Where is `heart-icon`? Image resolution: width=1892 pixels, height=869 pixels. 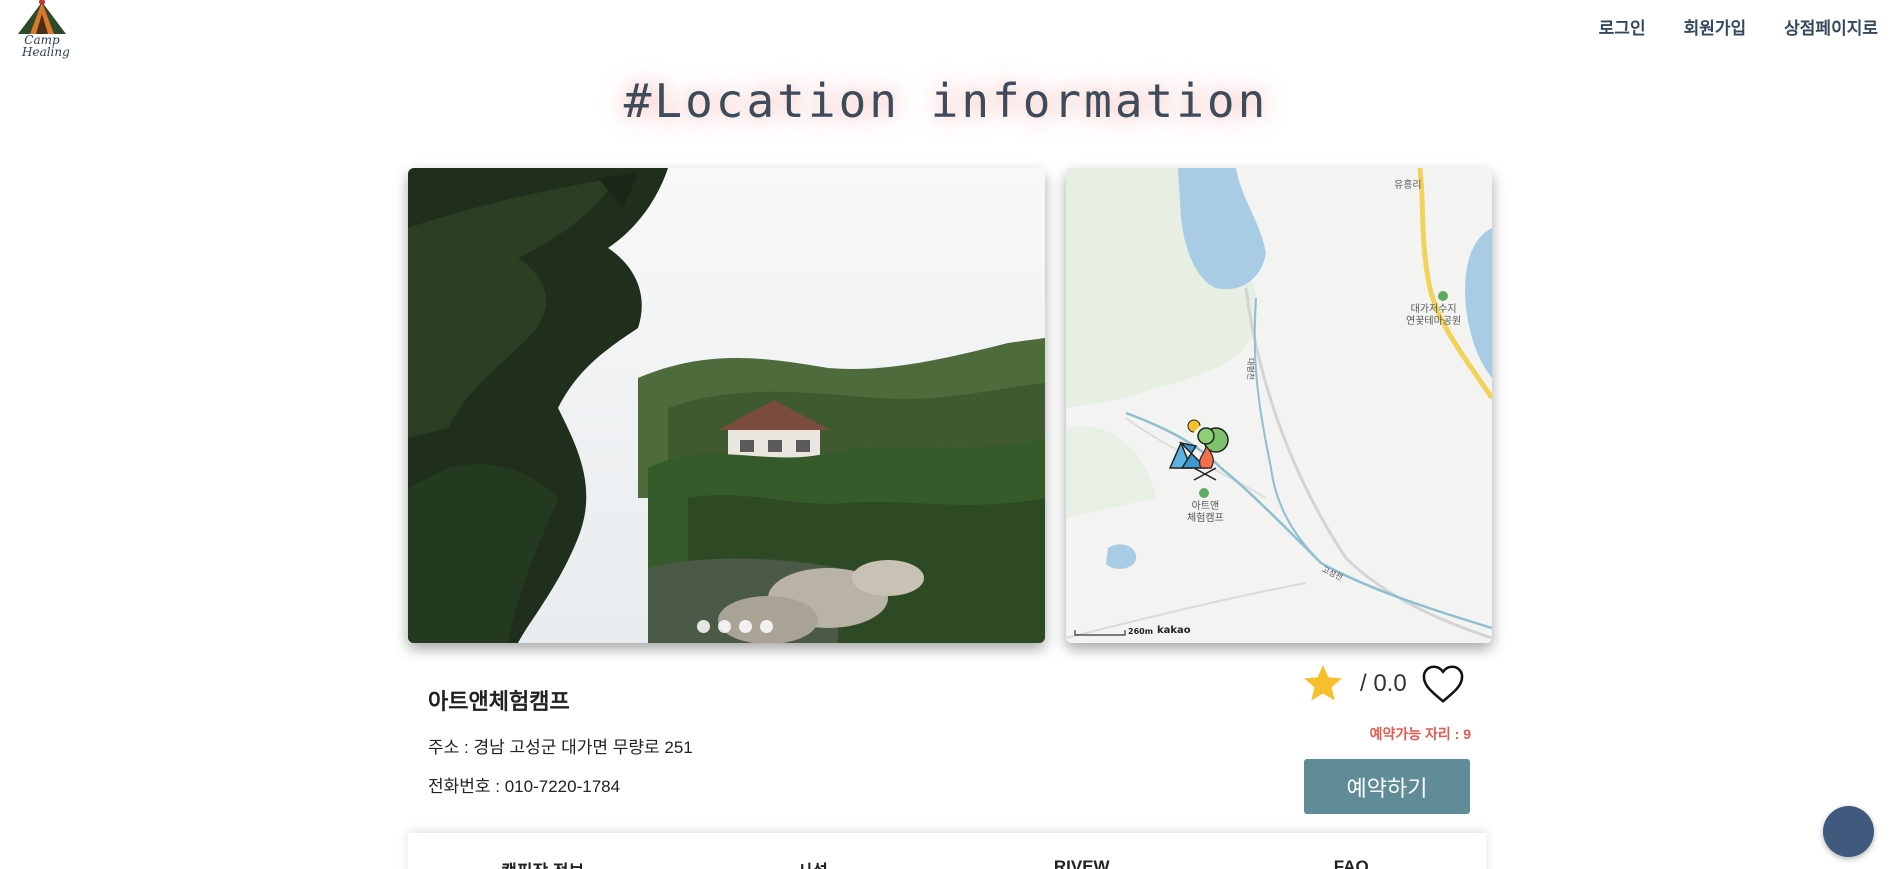 heart-icon is located at coordinates (1443, 684).